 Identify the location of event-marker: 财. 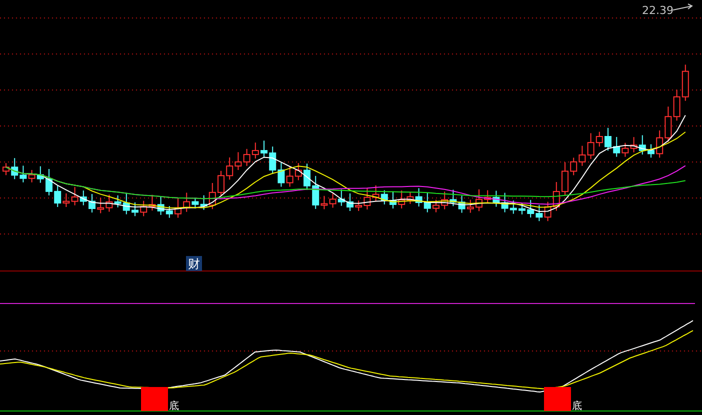
(194, 263).